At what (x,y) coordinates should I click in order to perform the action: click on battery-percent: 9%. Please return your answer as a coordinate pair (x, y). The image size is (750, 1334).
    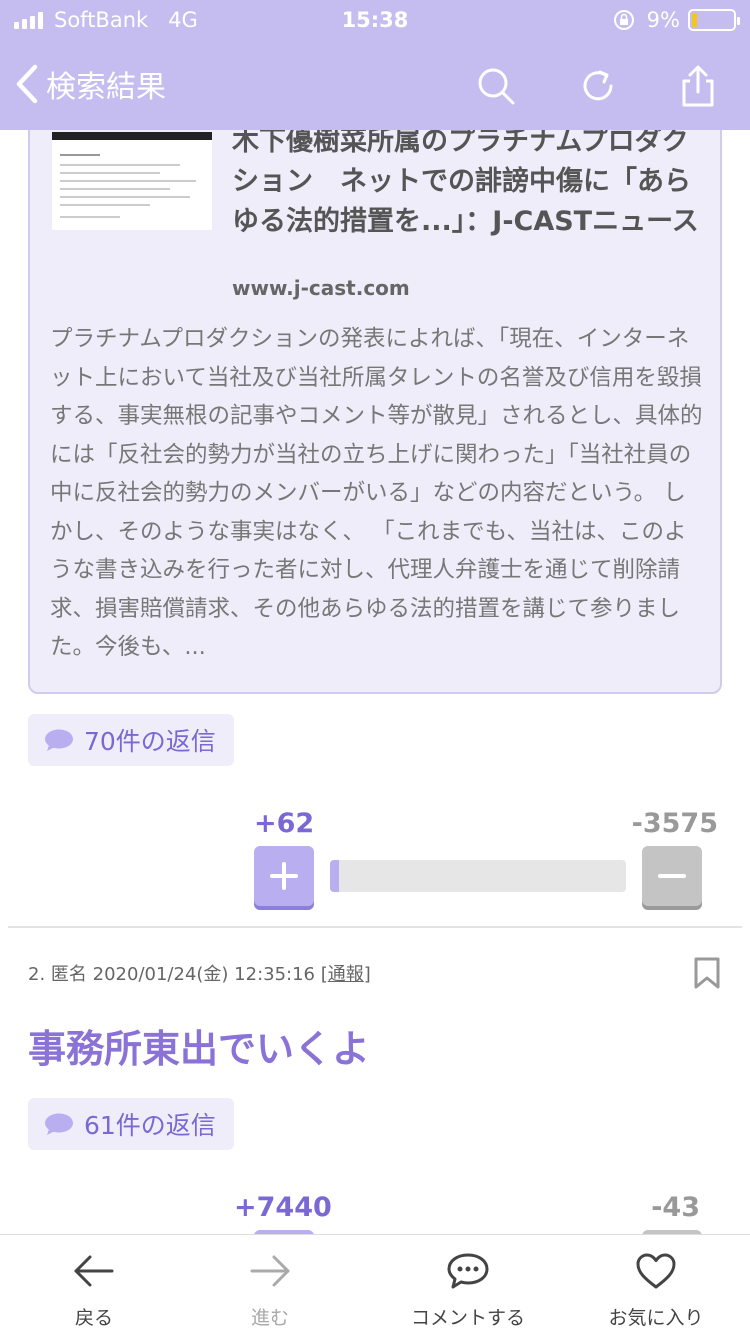
    Looking at the image, I should click on (663, 20).